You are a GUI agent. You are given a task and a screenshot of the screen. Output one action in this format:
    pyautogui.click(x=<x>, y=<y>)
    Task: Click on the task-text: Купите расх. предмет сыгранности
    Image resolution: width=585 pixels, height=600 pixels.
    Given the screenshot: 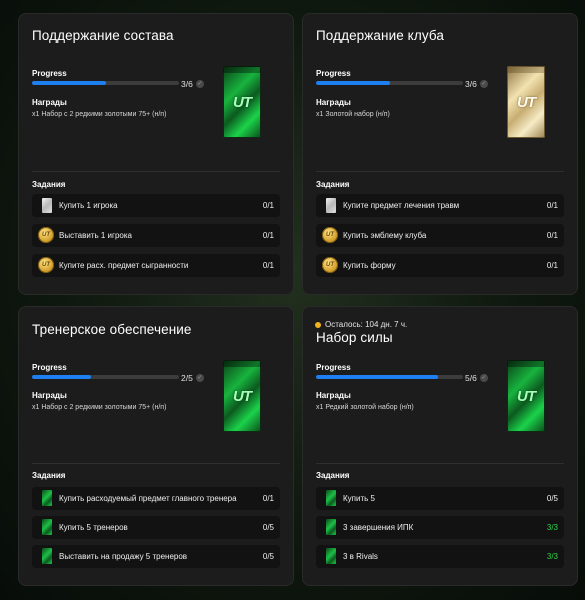 What is the action you would take?
    pyautogui.click(x=124, y=265)
    